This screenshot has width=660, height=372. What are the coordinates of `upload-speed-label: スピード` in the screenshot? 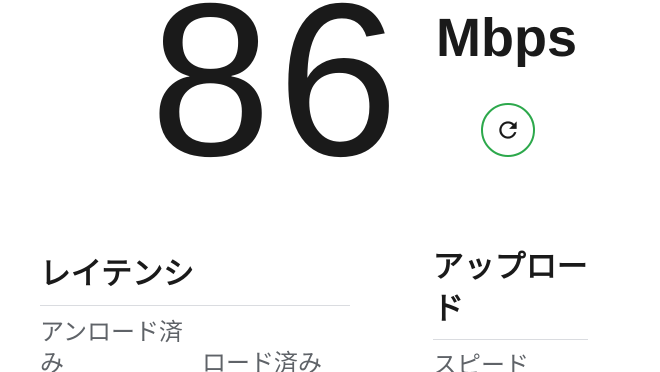 It's located at (481, 361).